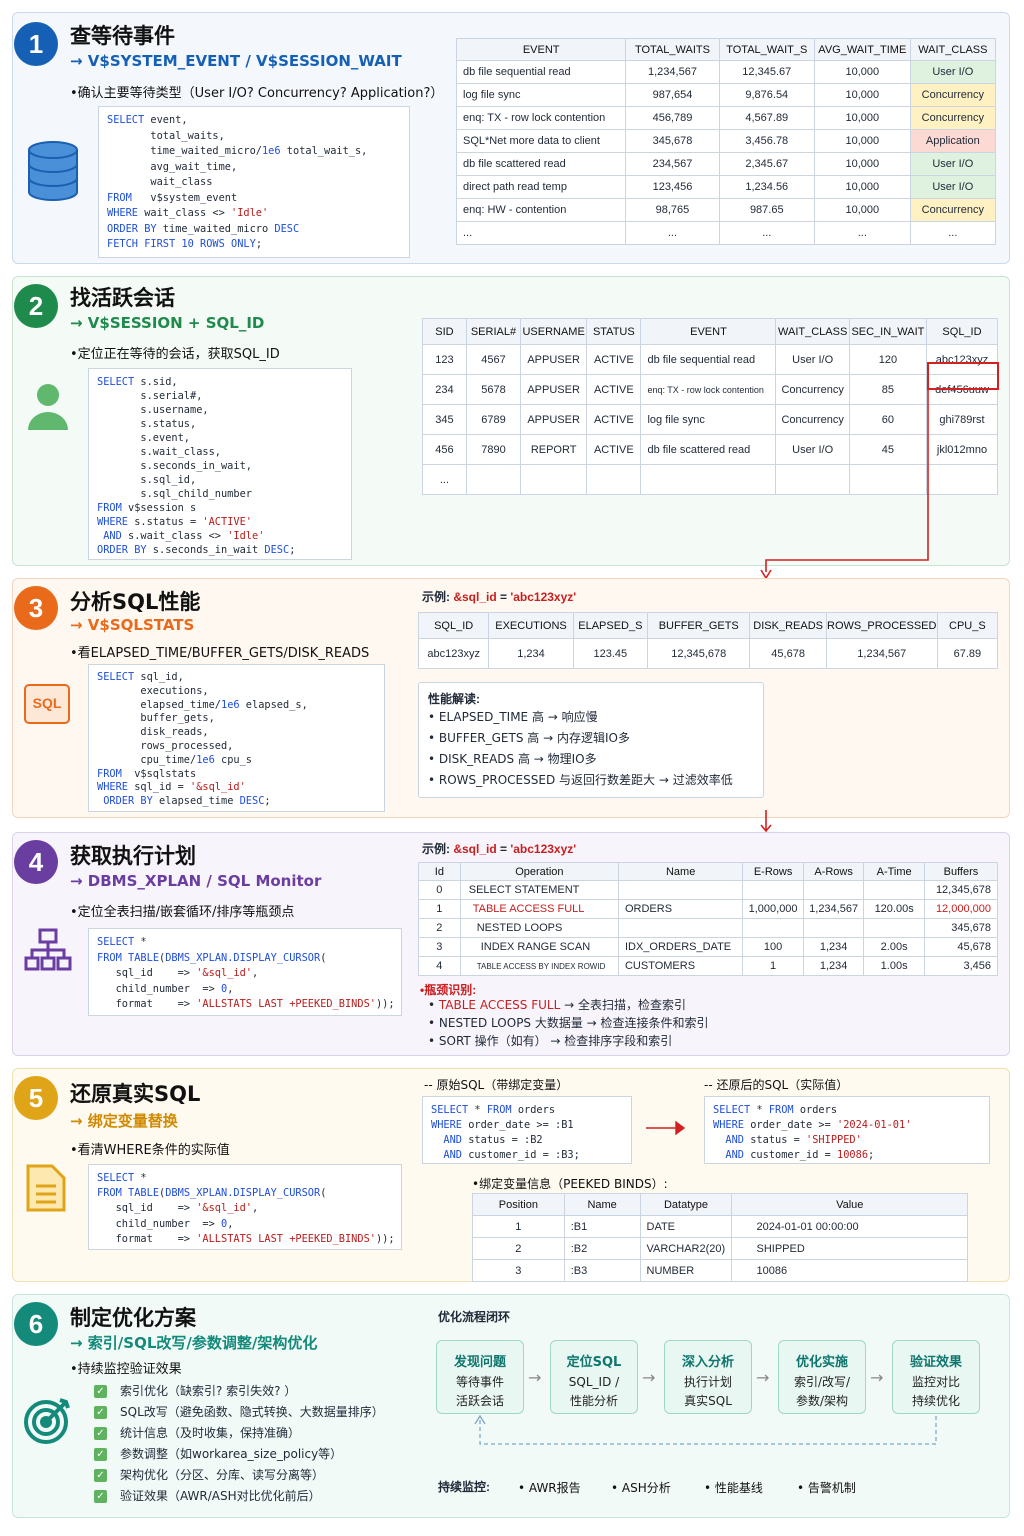 Image resolution: width=1024 pixels, height=1536 pixels. I want to click on table-cell: SHIPPED, so click(849, 1248).